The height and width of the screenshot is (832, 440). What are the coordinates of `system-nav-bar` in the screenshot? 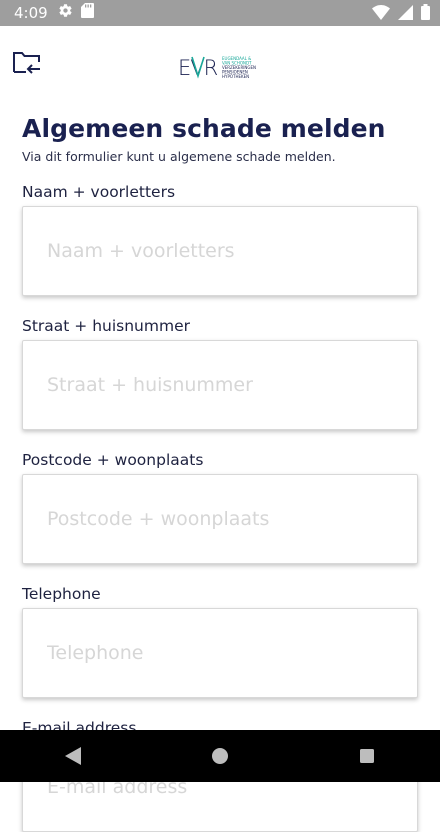 It's located at (220, 756).